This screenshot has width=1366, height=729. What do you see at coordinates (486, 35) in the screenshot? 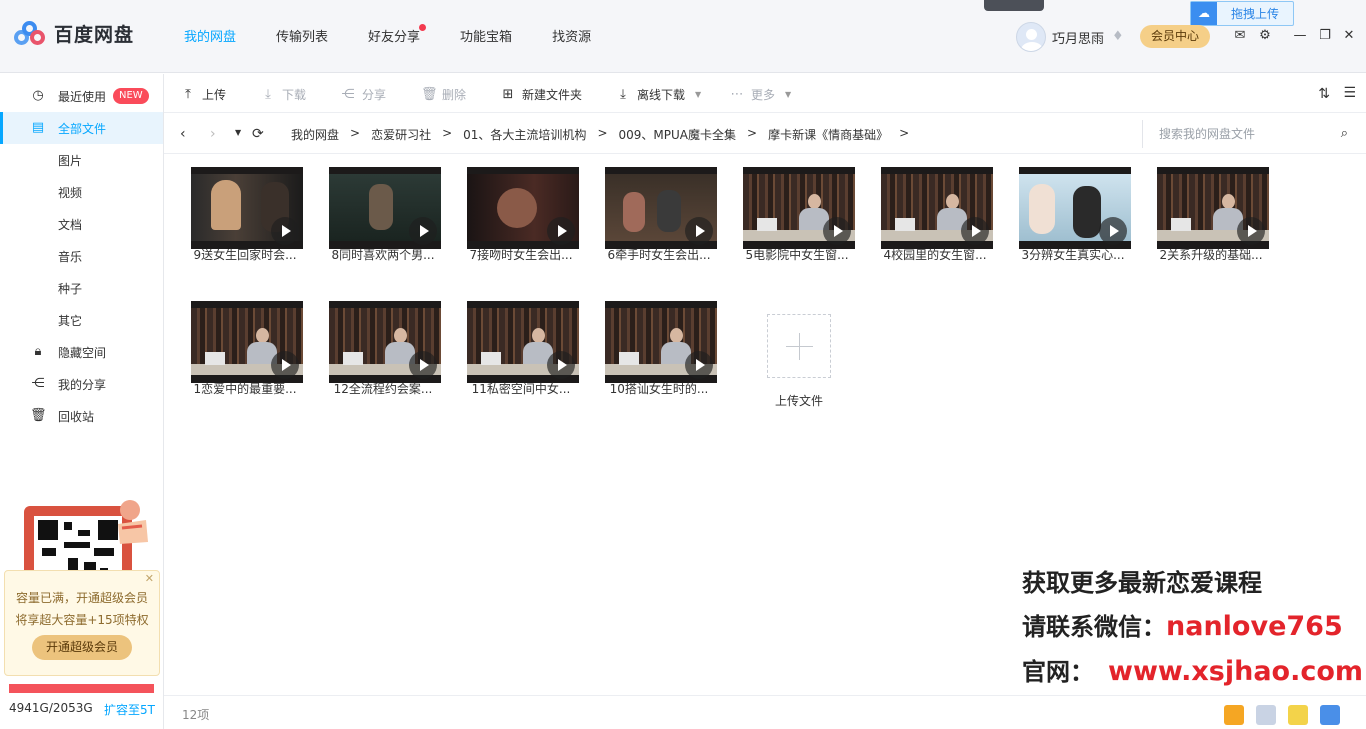
I see `tab-toolbox: 功能宝箱` at bounding box center [486, 35].